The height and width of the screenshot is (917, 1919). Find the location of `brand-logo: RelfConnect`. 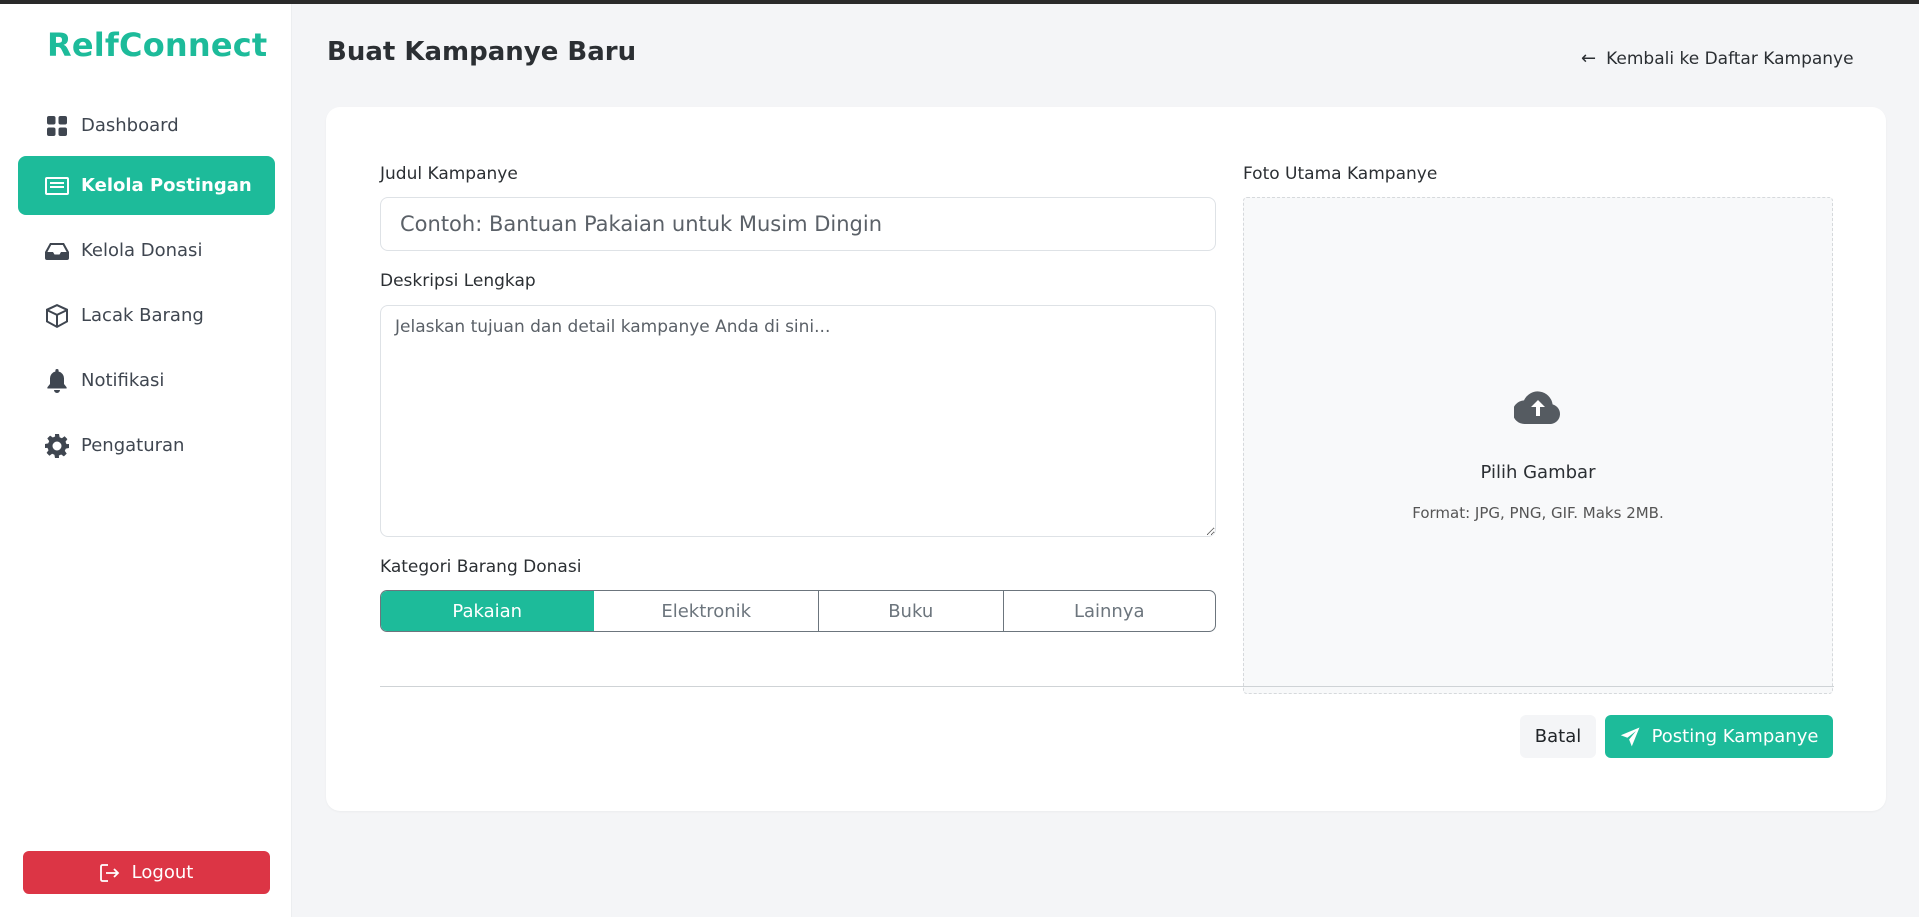

brand-logo: RelfConnect is located at coordinates (157, 45).